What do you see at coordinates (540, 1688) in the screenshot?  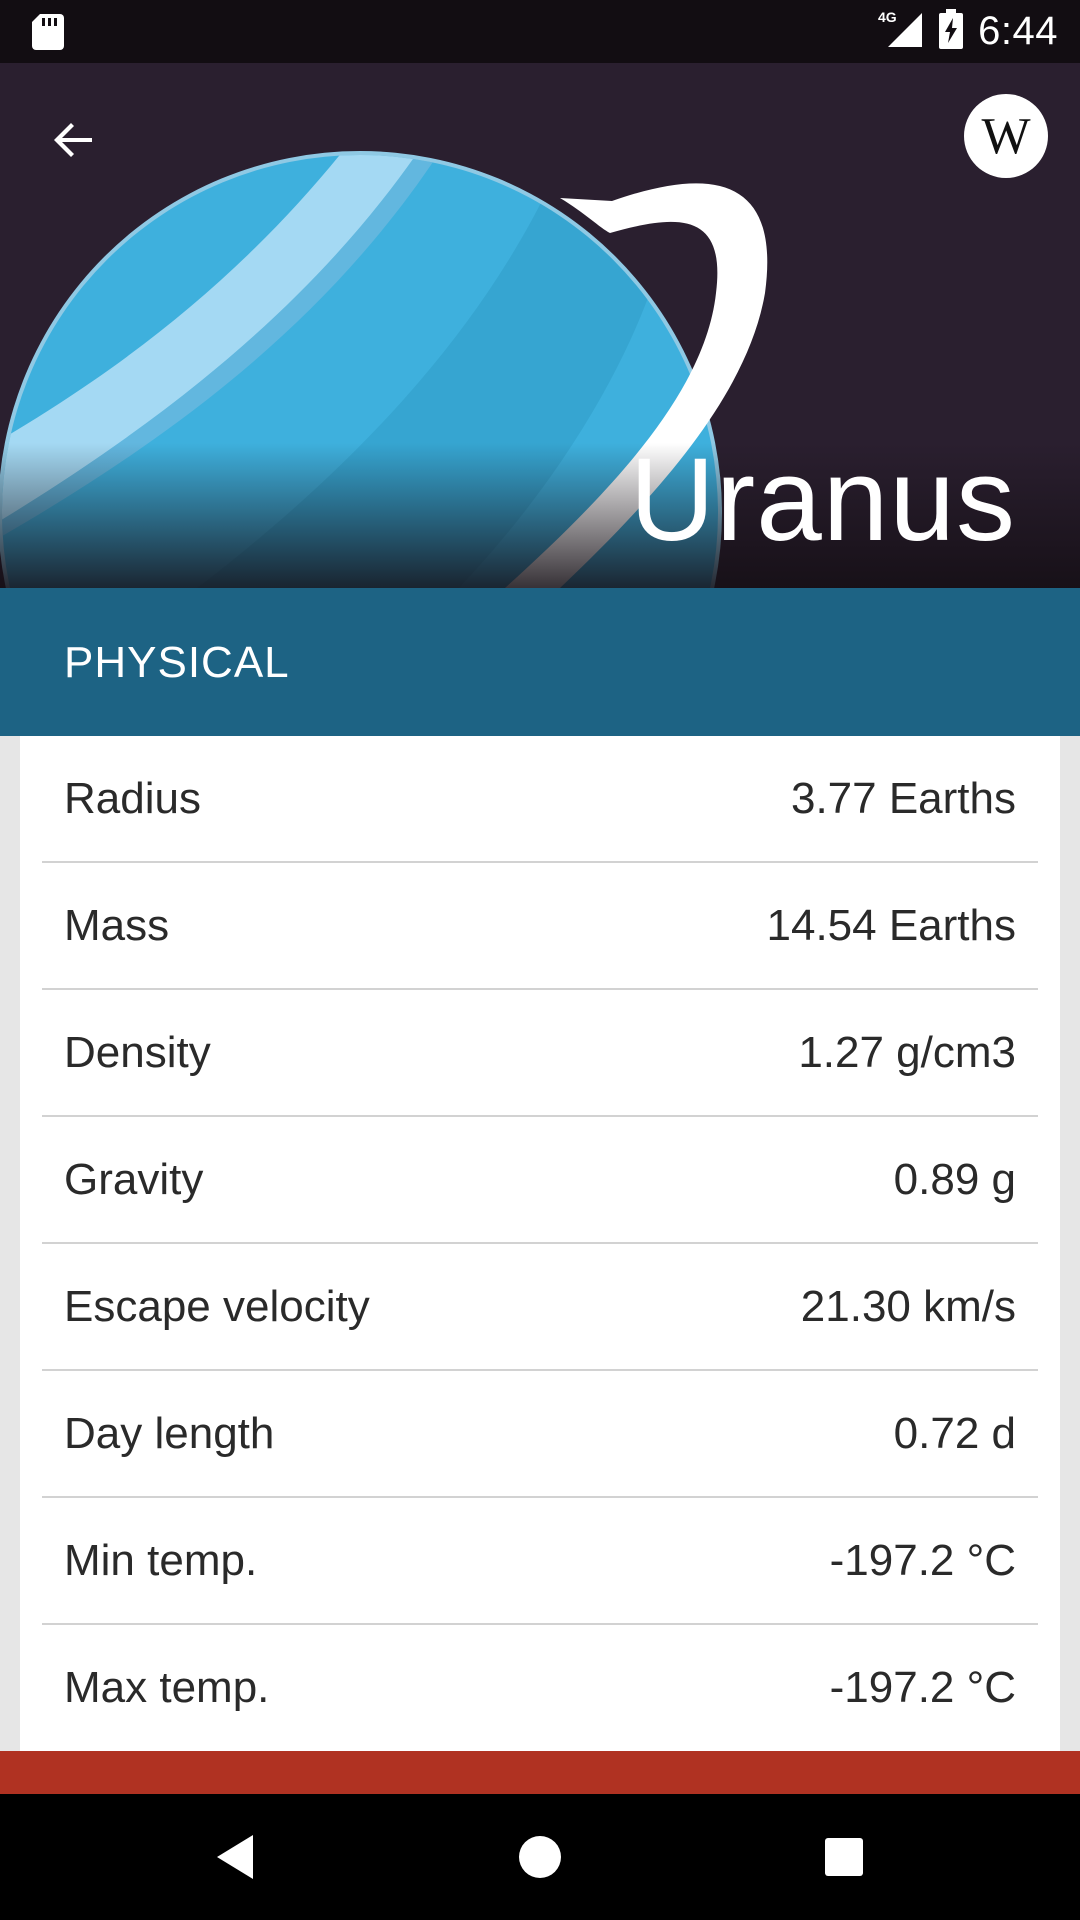 I see `property-row-max-temp: Max temp. -197.2 °C` at bounding box center [540, 1688].